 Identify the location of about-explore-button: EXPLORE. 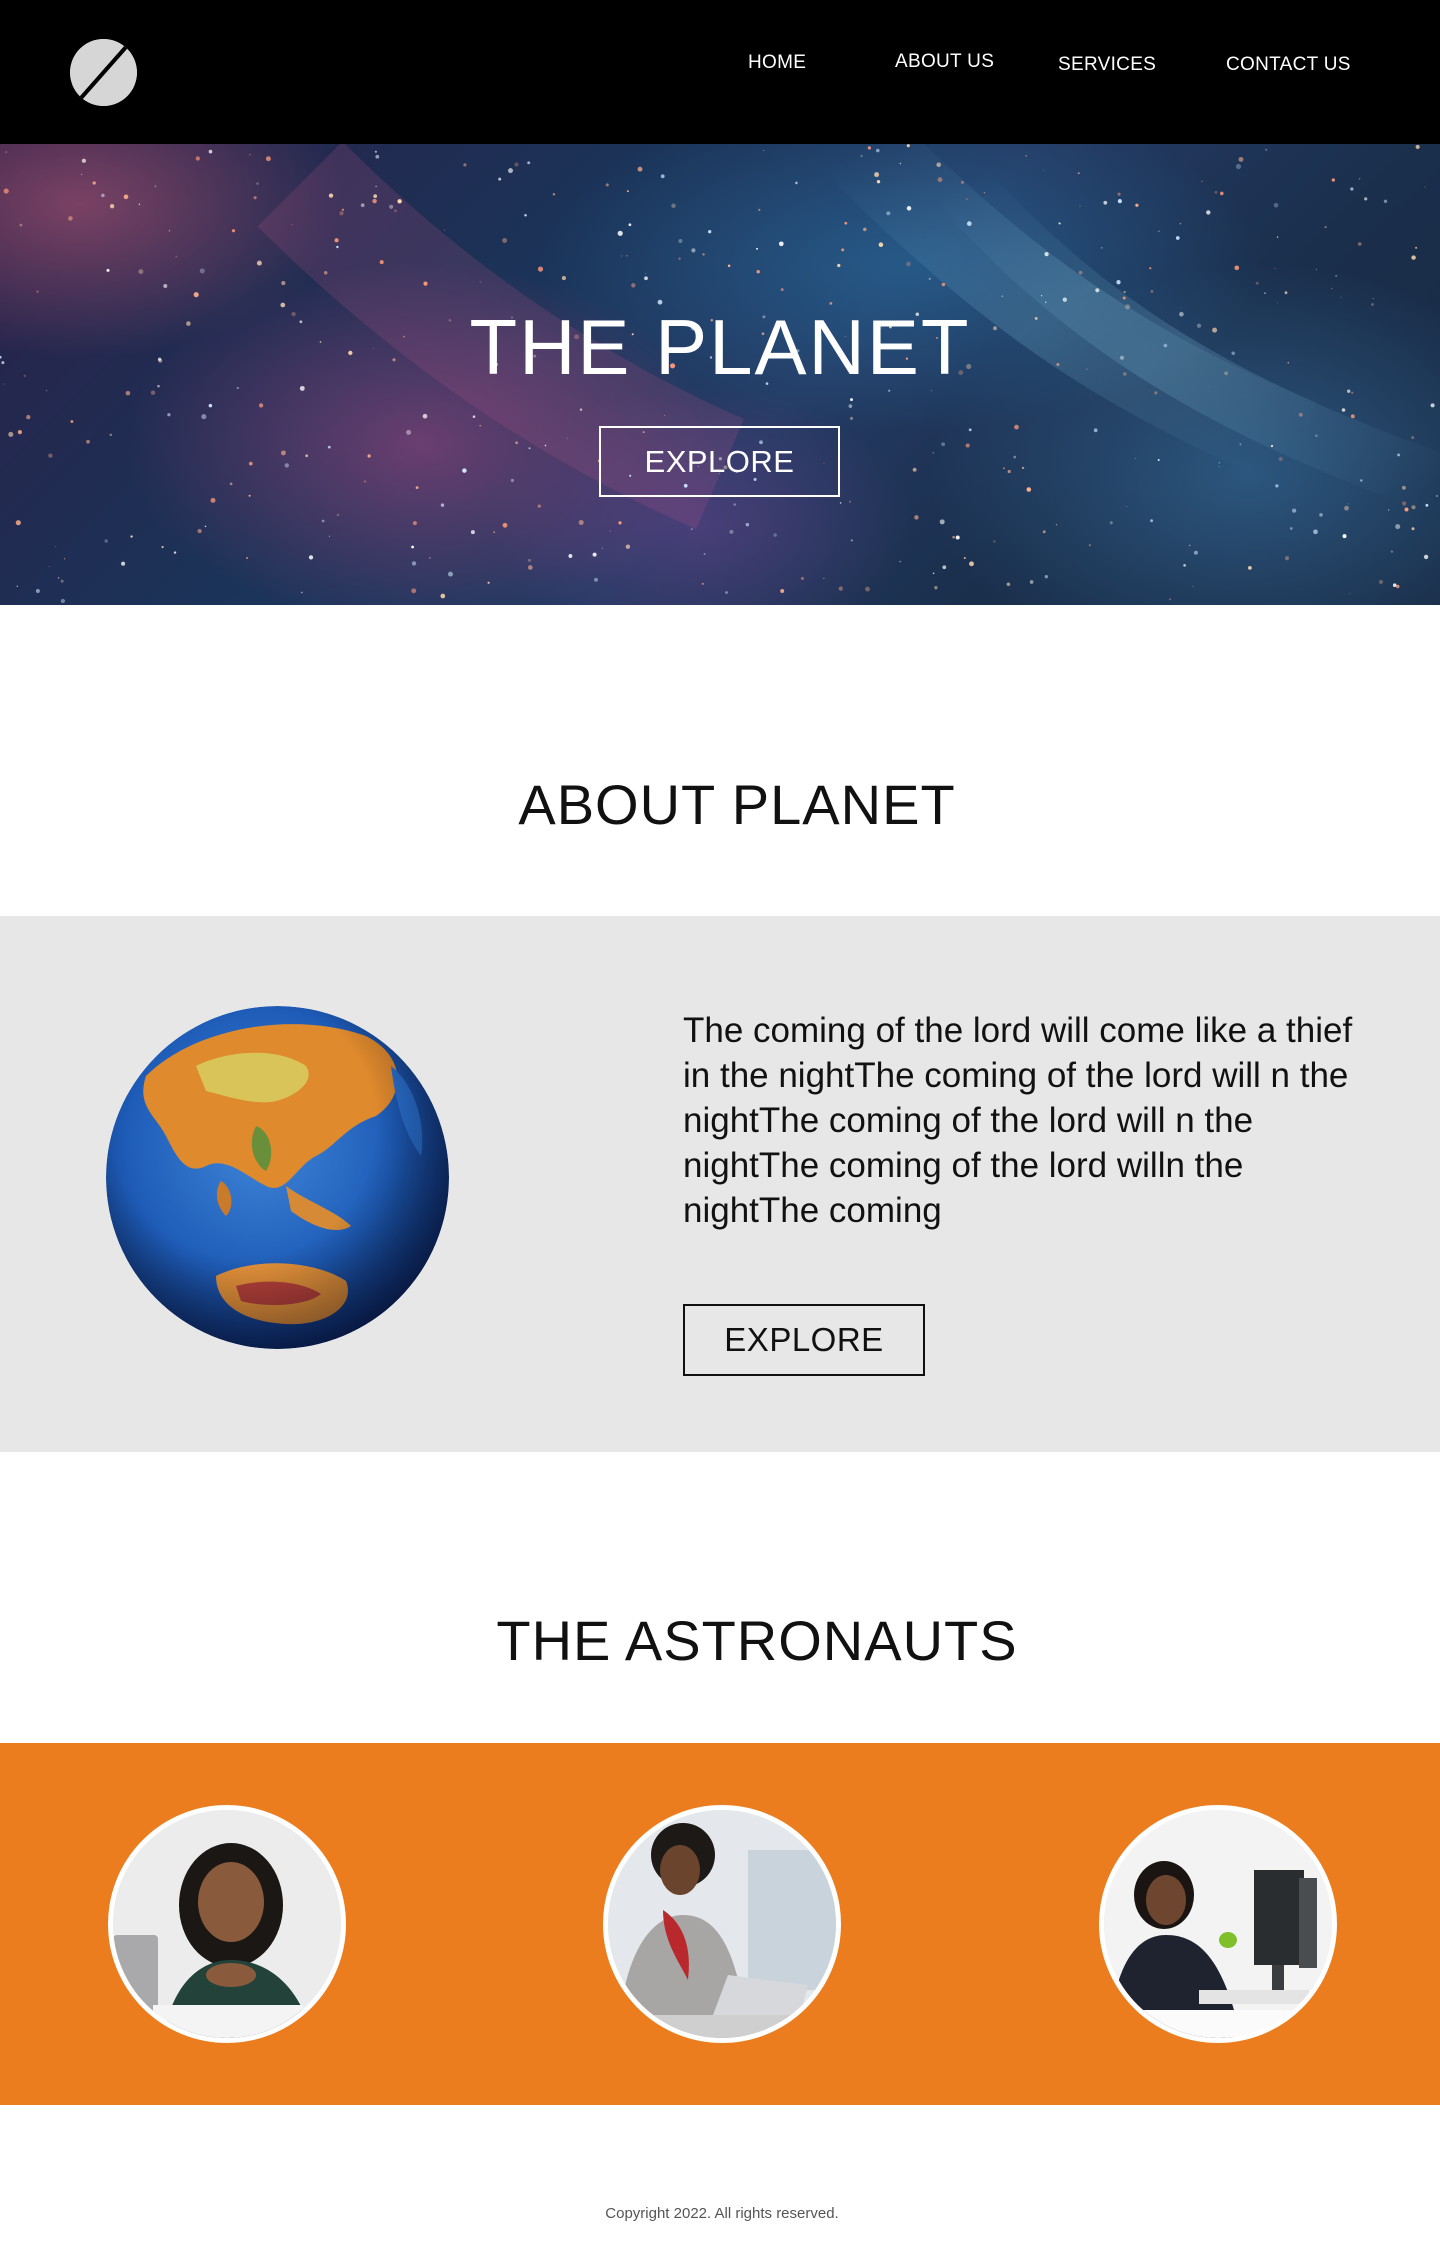
(804, 1340).